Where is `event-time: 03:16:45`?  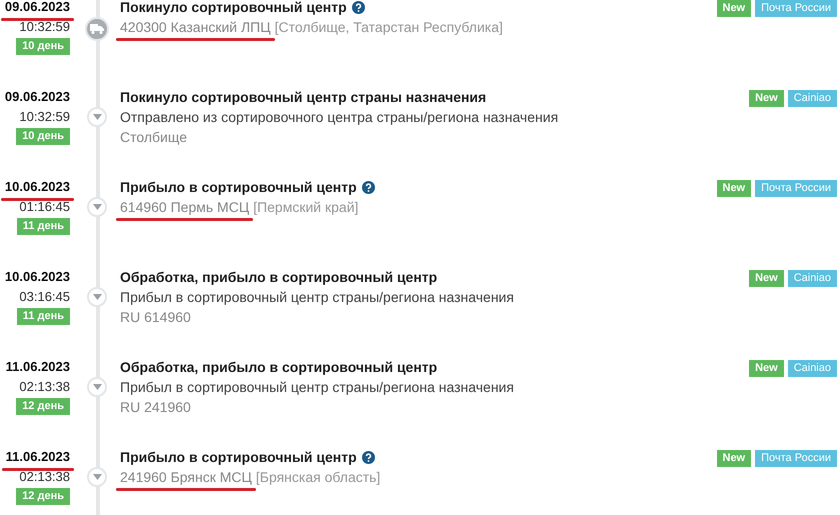 event-time: 03:16:45 is located at coordinates (44, 297).